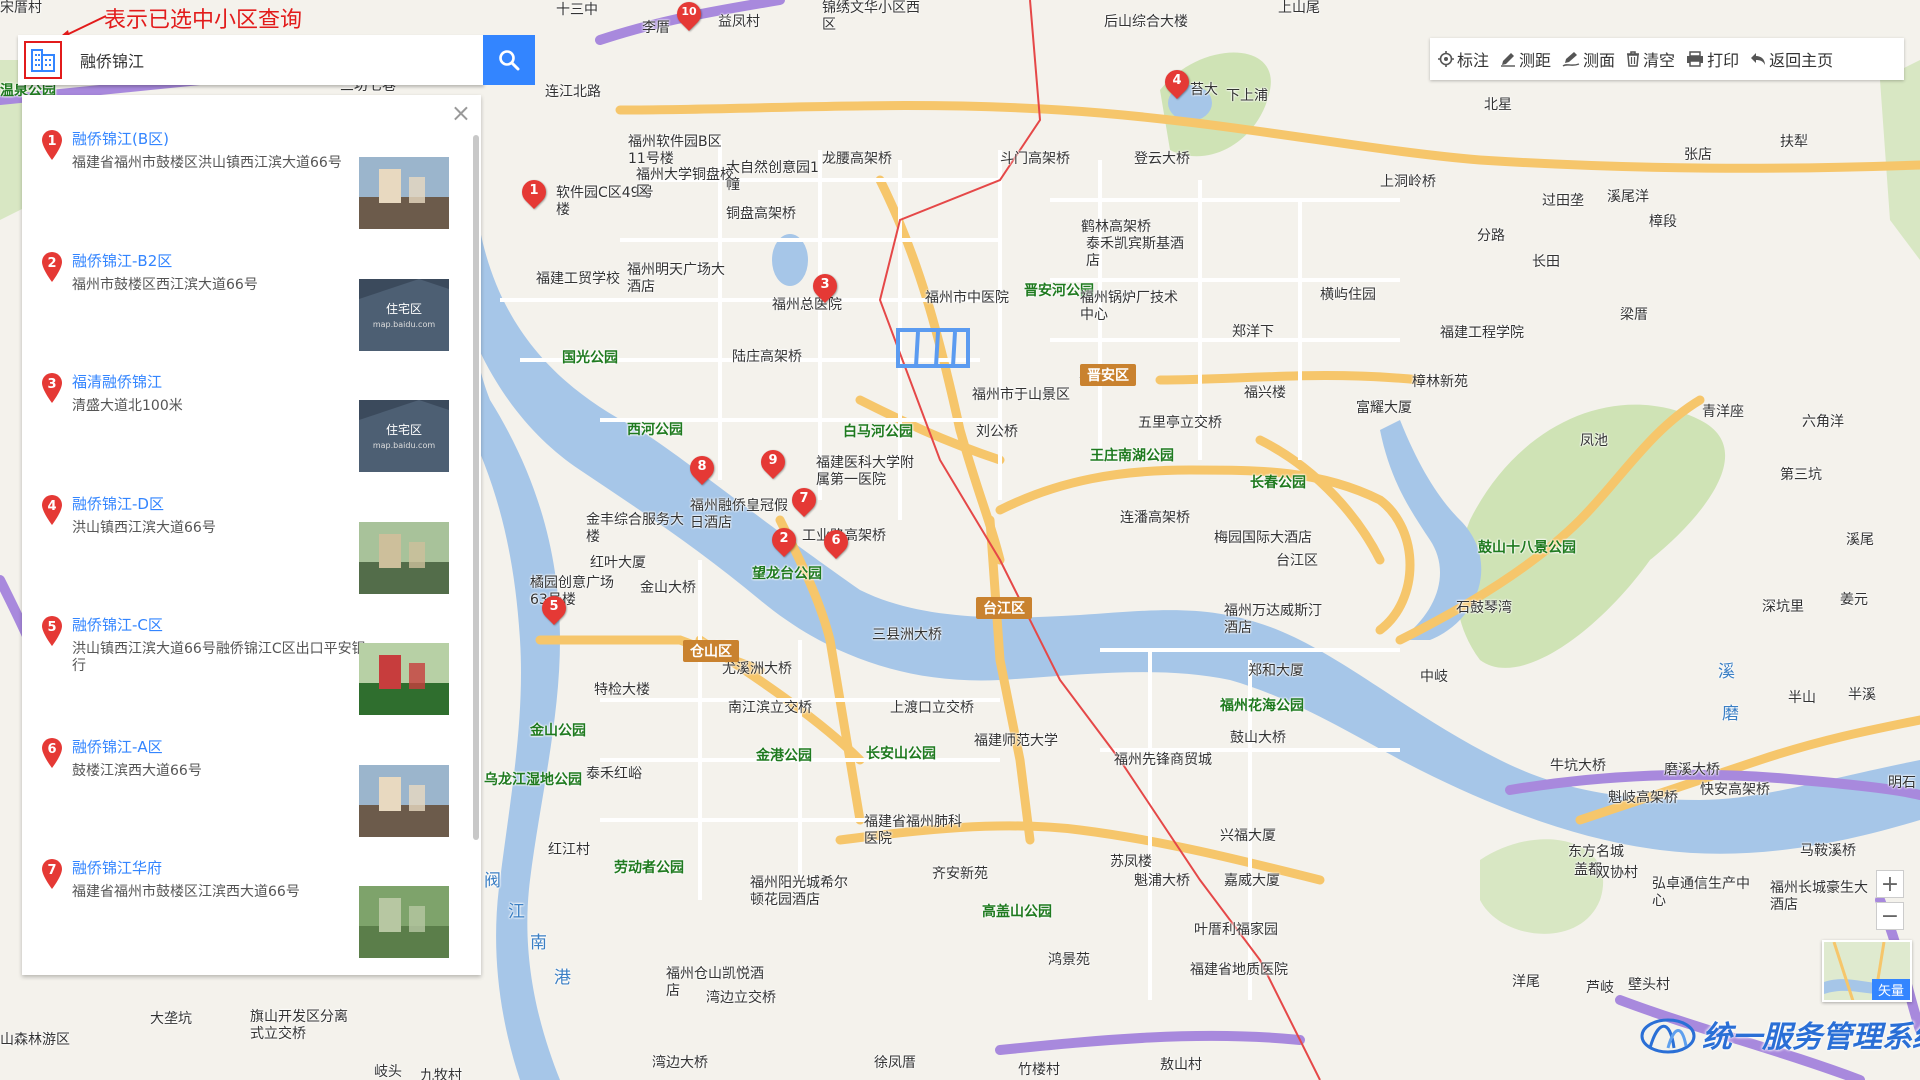 The height and width of the screenshot is (1080, 1920). Describe the element at coordinates (52, 874) in the screenshot. I see `result-marker-icon: 7` at that location.